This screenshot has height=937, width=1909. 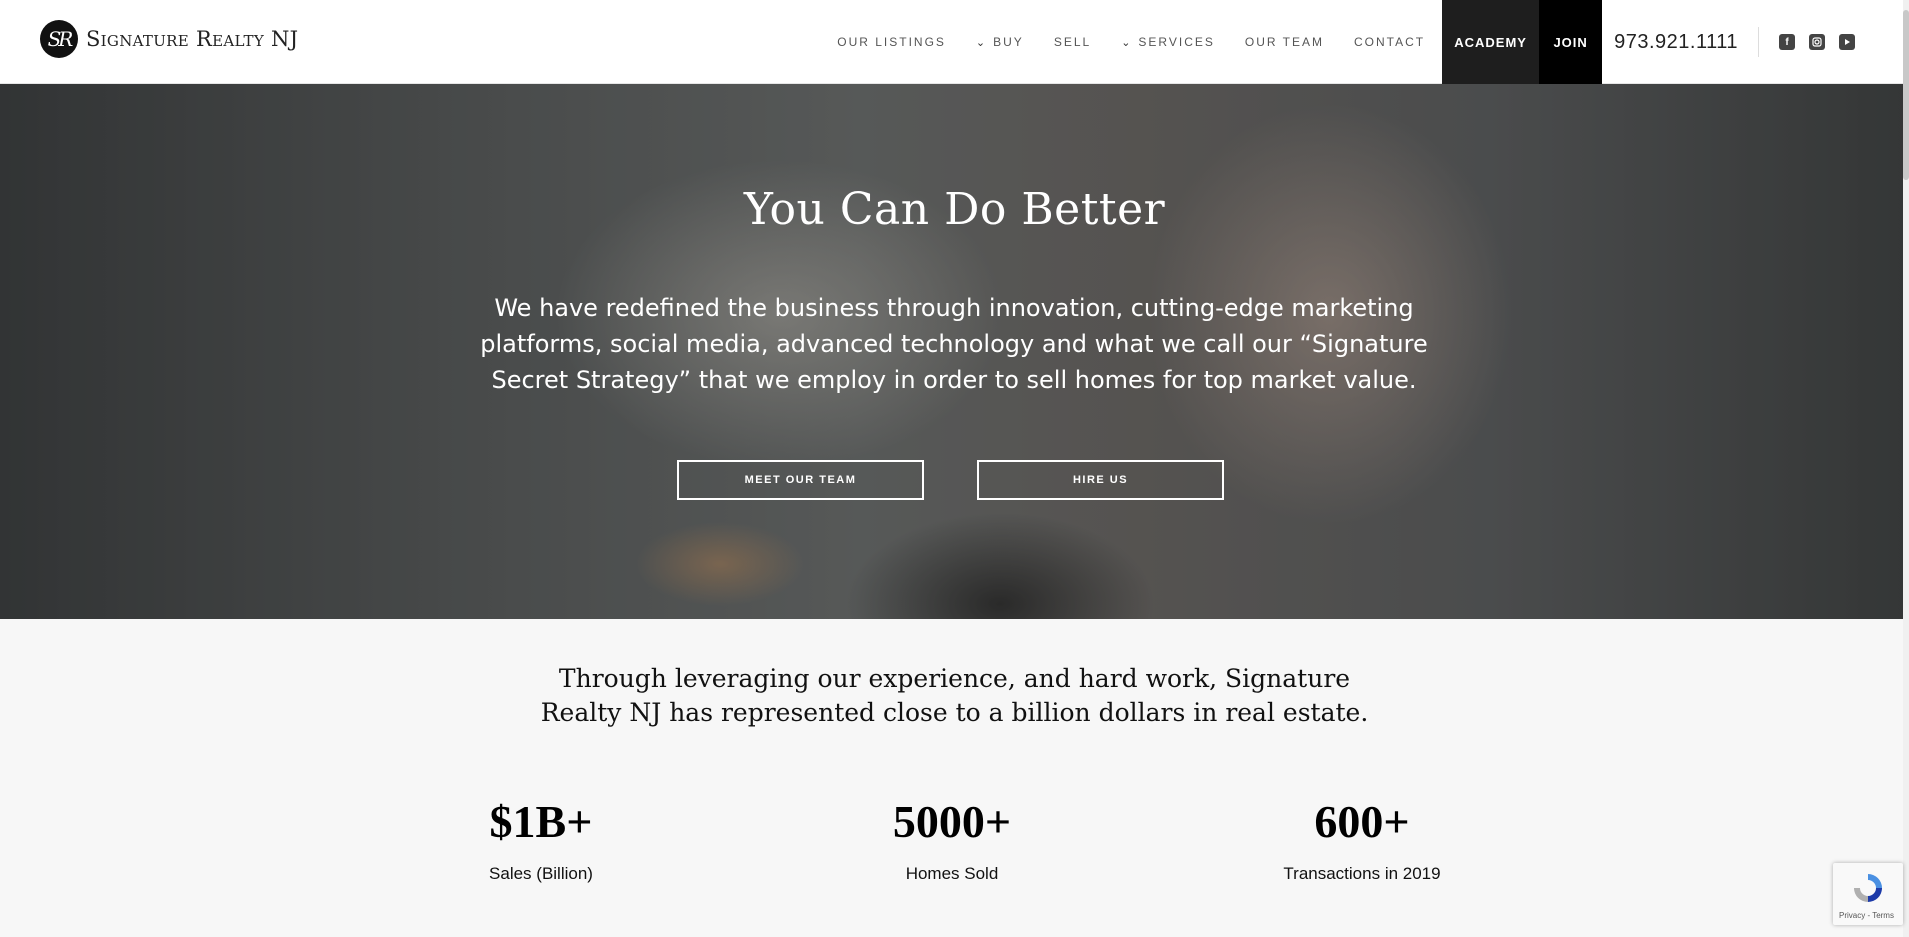 What do you see at coordinates (1847, 42) in the screenshot?
I see `youtube-icon` at bounding box center [1847, 42].